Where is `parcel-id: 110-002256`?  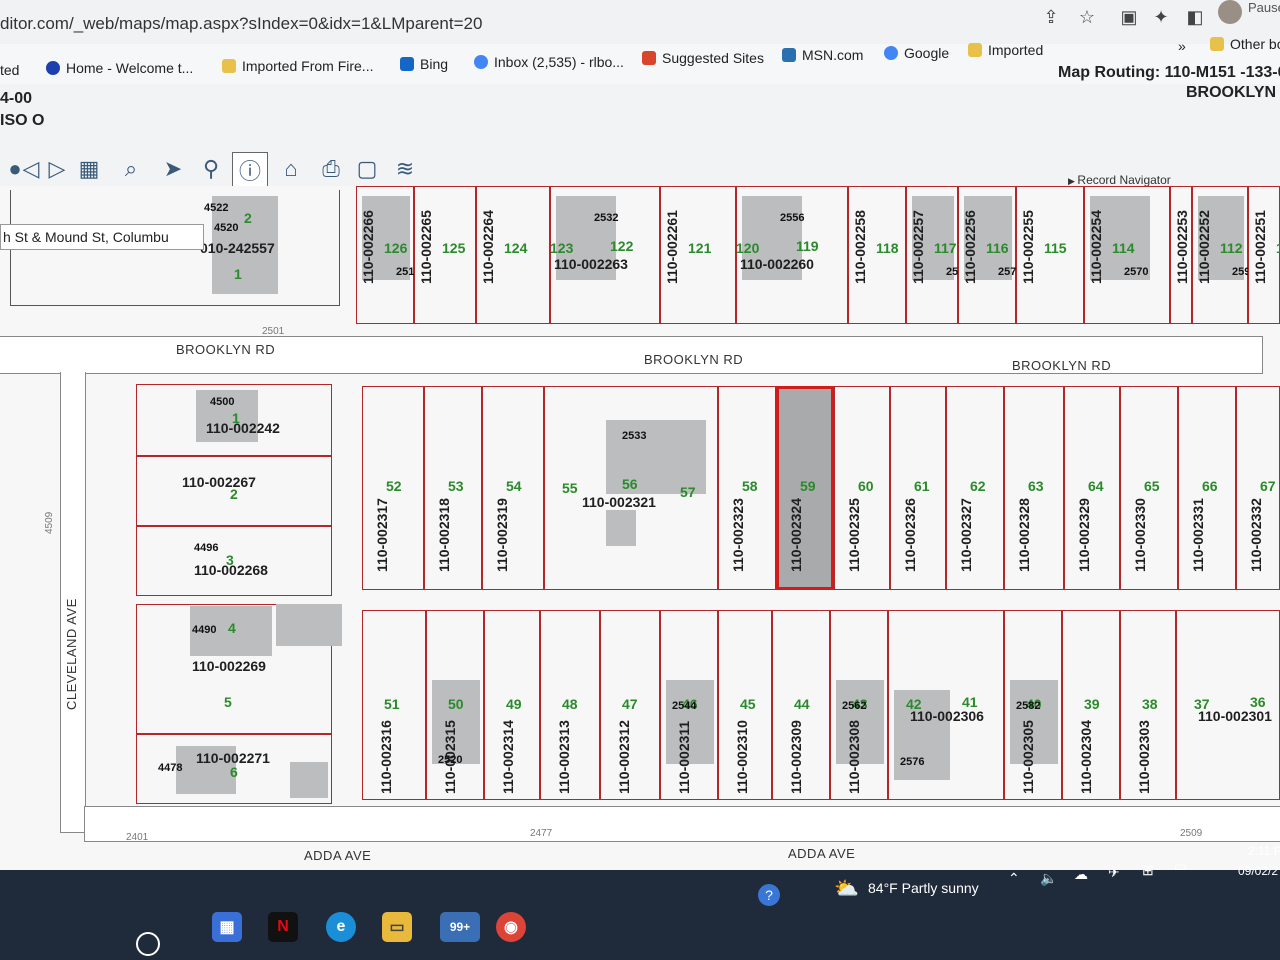
parcel-id: 110-002256 is located at coordinates (970, 247).